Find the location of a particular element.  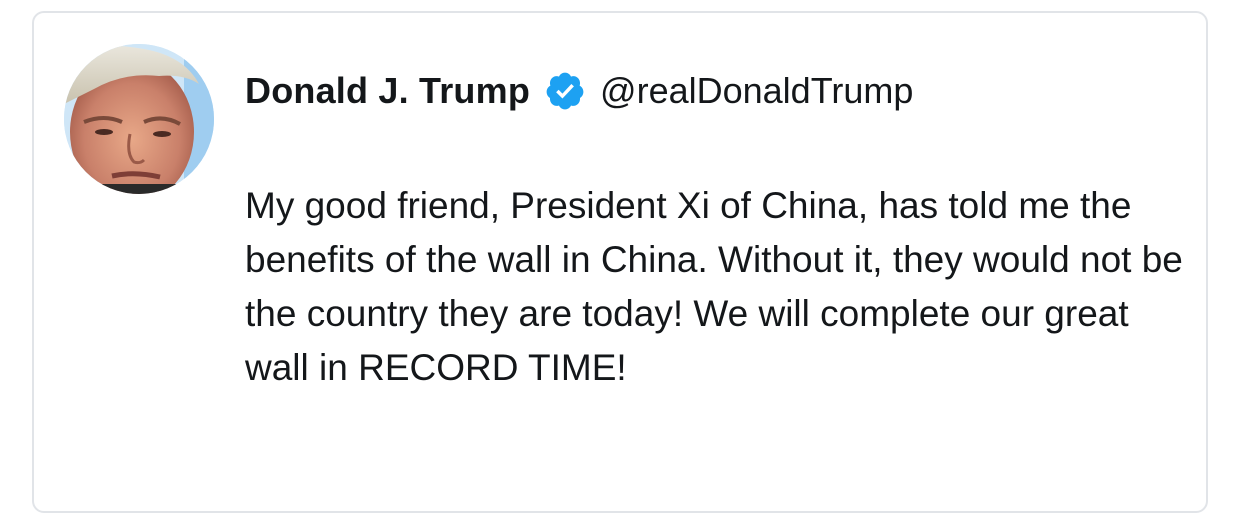

avatar is located at coordinates (139, 119).